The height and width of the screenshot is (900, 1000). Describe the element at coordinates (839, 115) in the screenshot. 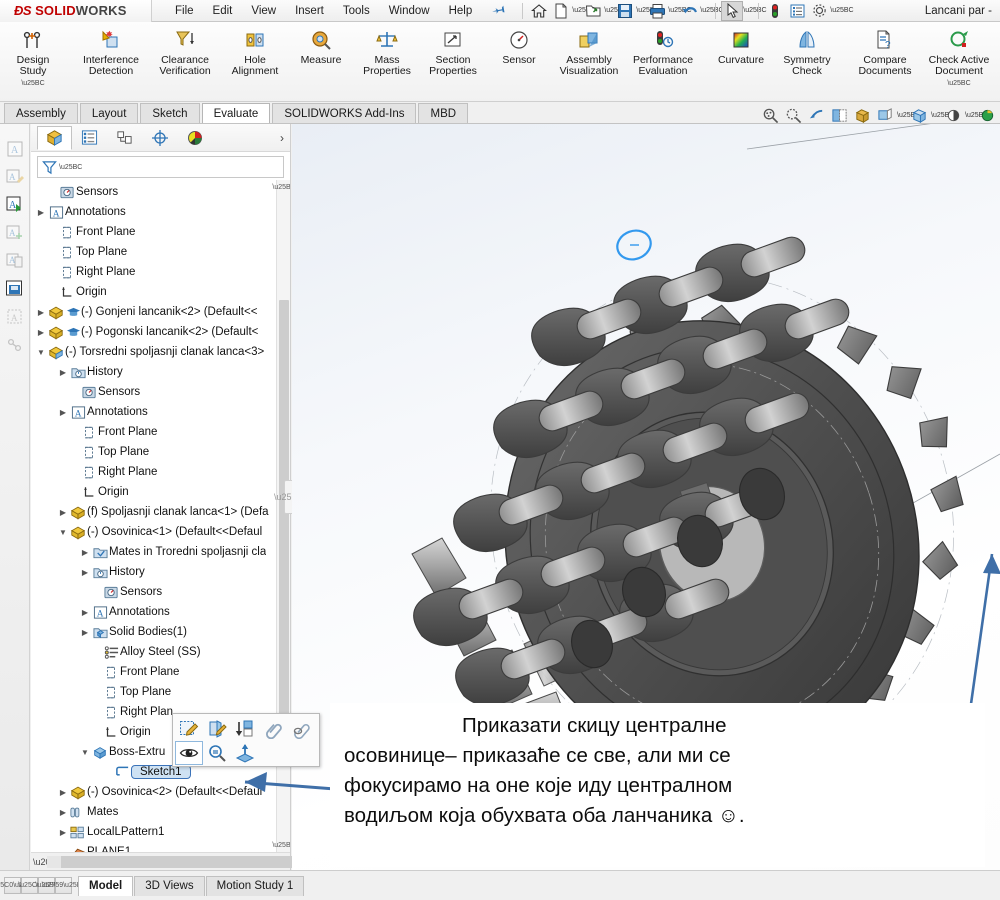

I see `section-view-icon` at that location.